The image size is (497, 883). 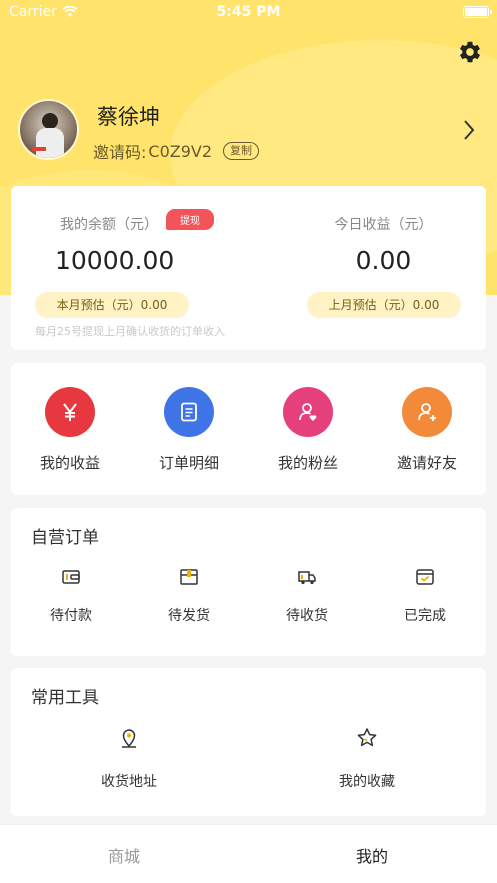 I want to click on order-status-label: 待发货, so click(x=189, y=616).